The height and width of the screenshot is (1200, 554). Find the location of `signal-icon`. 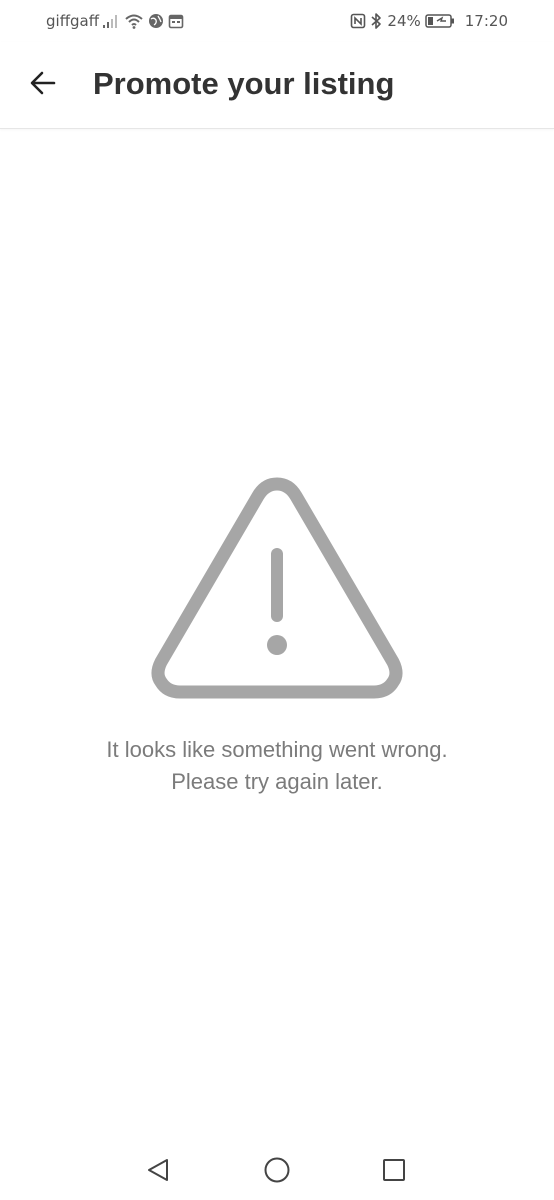

signal-icon is located at coordinates (111, 21).